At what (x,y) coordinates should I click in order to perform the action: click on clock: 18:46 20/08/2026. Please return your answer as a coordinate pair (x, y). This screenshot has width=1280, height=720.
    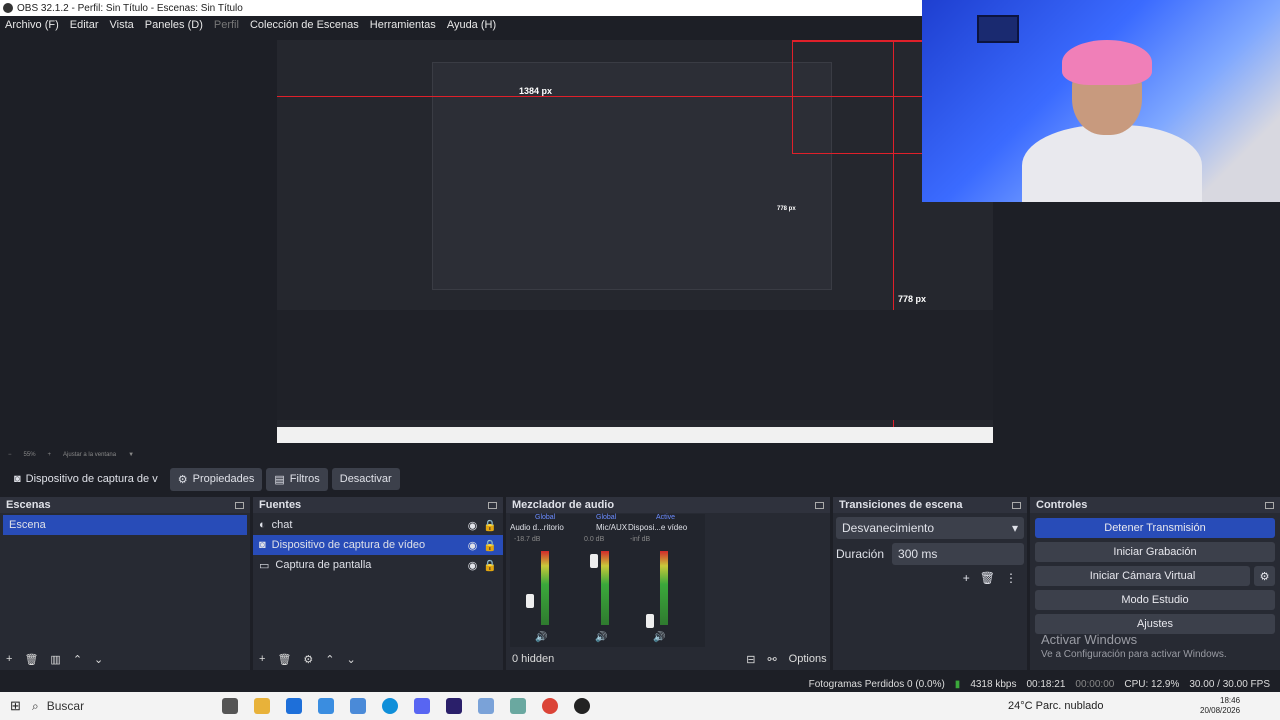
    Looking at the image, I should click on (1220, 706).